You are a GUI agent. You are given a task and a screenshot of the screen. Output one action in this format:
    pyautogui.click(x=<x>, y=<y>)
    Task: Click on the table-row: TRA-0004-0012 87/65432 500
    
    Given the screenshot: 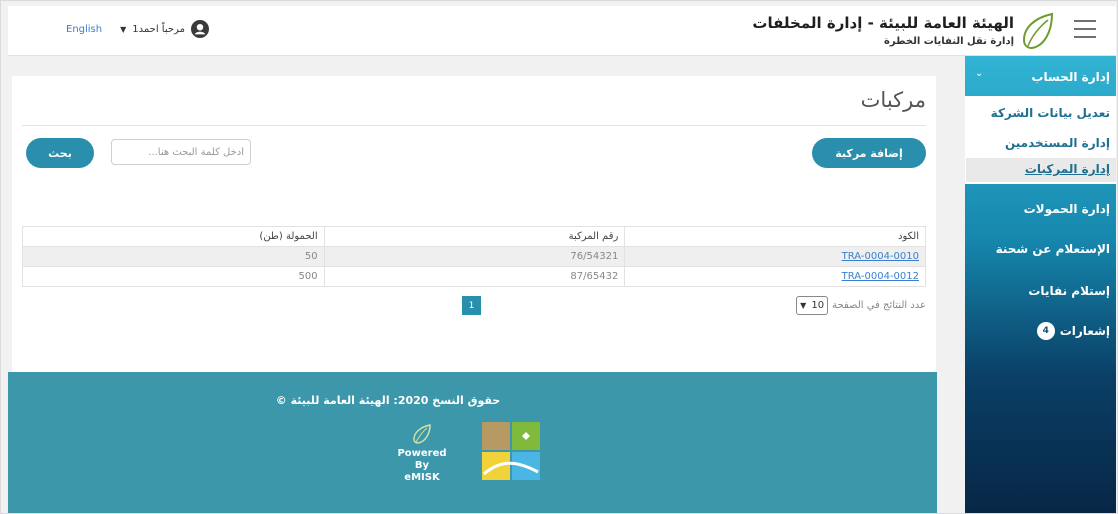 What is the action you would take?
    pyautogui.click(x=474, y=276)
    